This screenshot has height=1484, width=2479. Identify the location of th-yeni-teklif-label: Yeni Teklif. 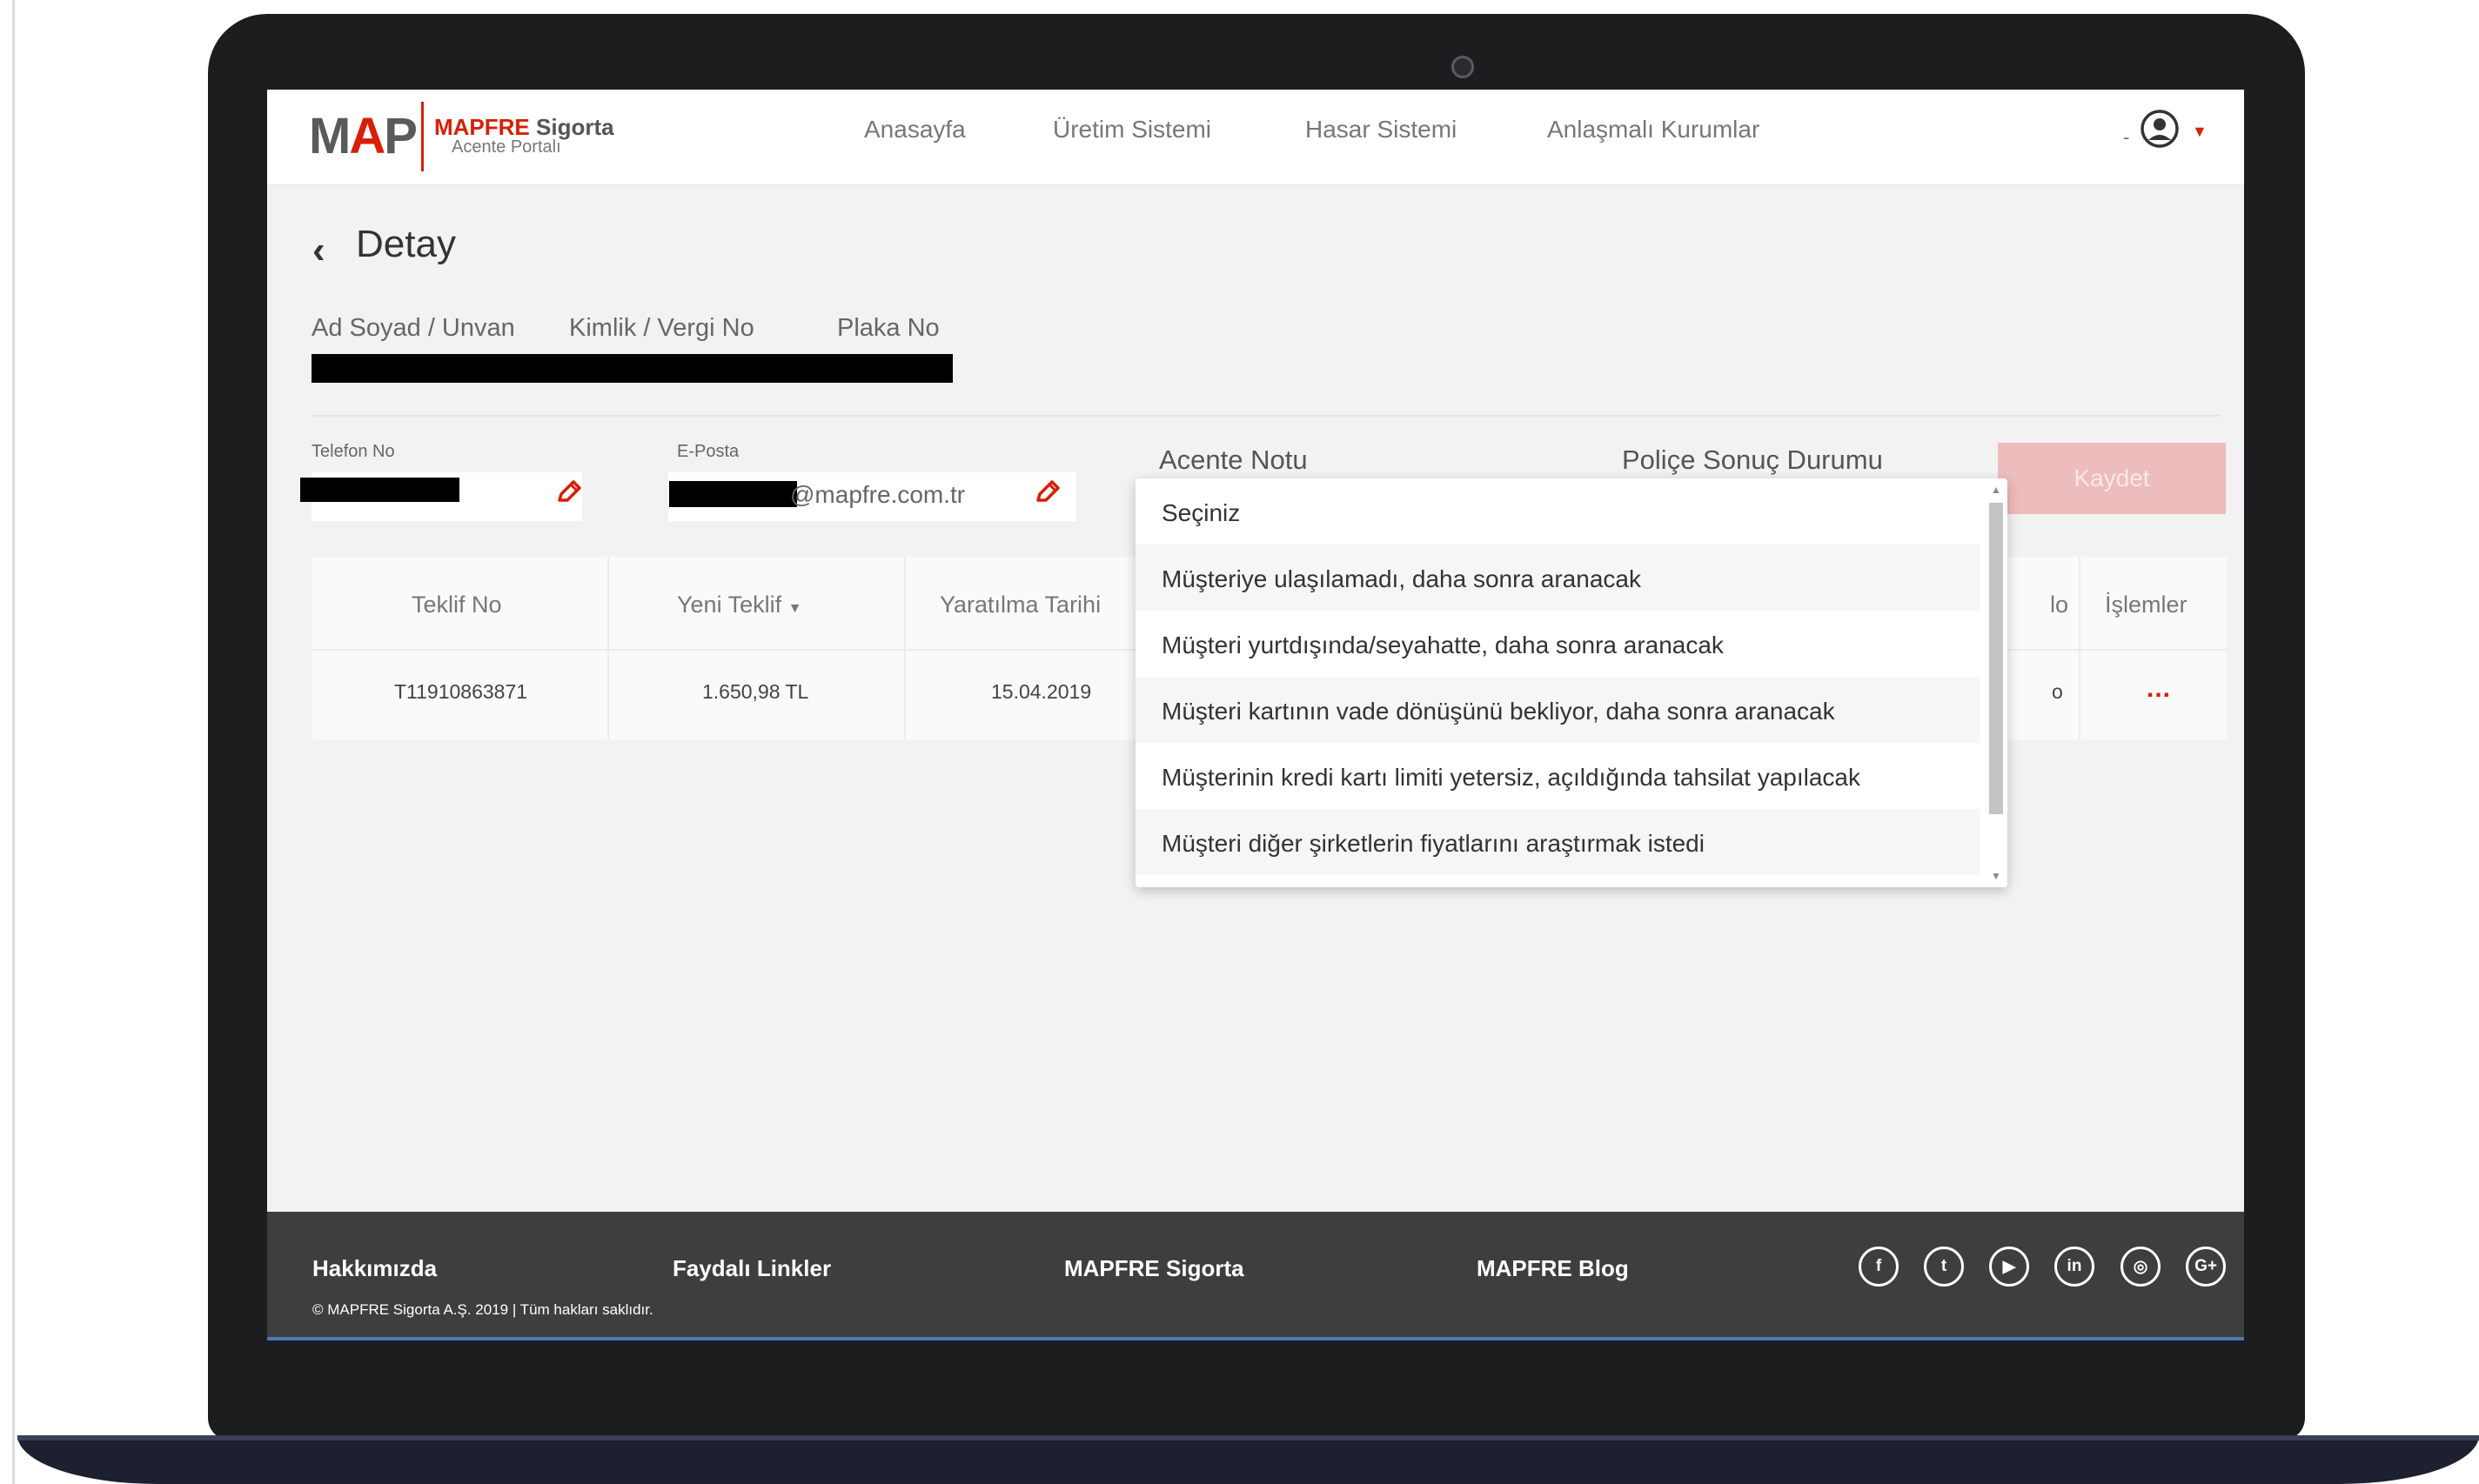
(729, 605).